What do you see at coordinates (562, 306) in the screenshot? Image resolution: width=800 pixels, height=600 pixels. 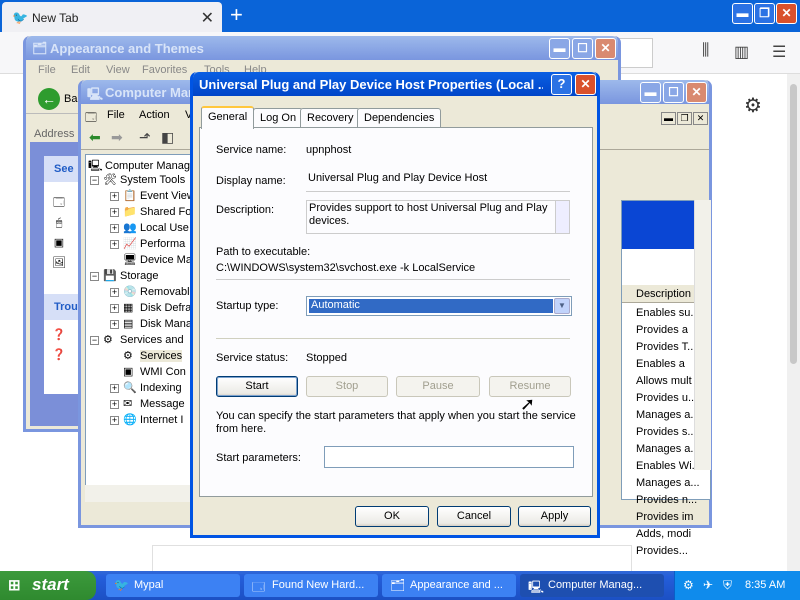 I see `chevron-down-icon: ▼` at bounding box center [562, 306].